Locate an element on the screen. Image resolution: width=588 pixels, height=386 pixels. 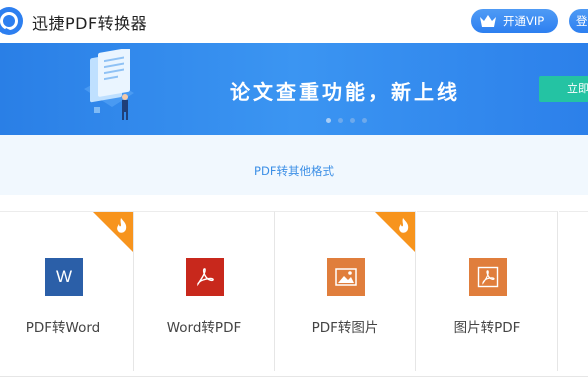
tool-label: Word转PDF is located at coordinates (204, 328).